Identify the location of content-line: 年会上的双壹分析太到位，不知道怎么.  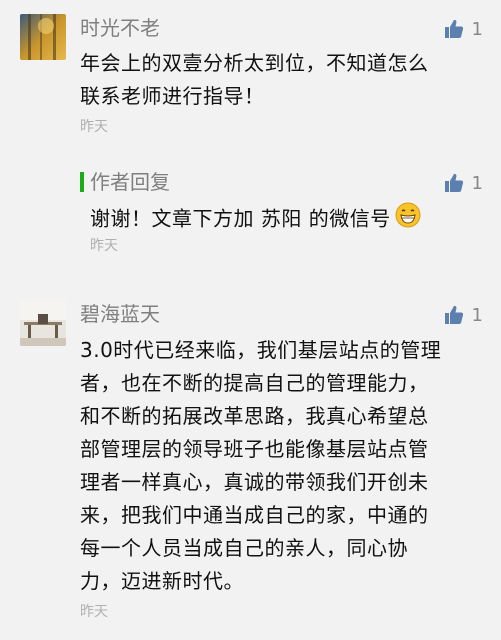
(254, 63).